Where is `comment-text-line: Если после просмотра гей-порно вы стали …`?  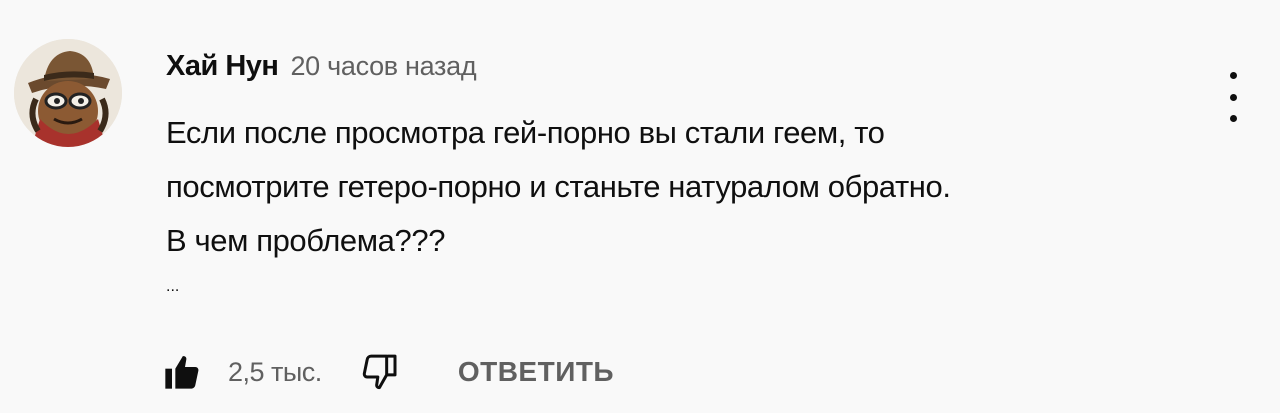 comment-text-line: Если после просмотра гей-порно вы стали … is located at coordinates (525, 132).